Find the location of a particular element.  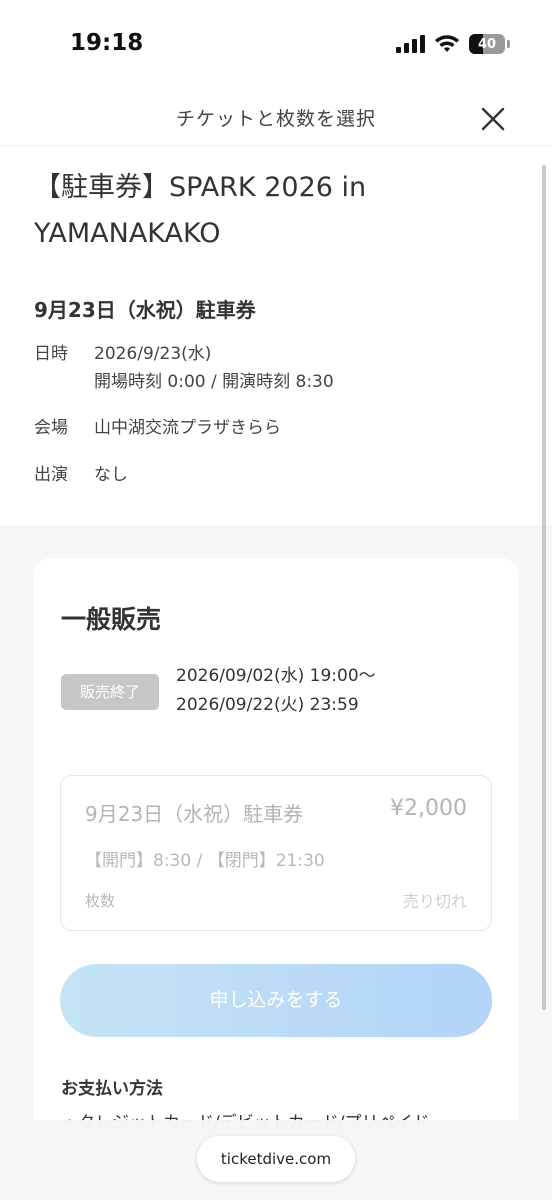

performers-label: 出演 is located at coordinates (51, 475).